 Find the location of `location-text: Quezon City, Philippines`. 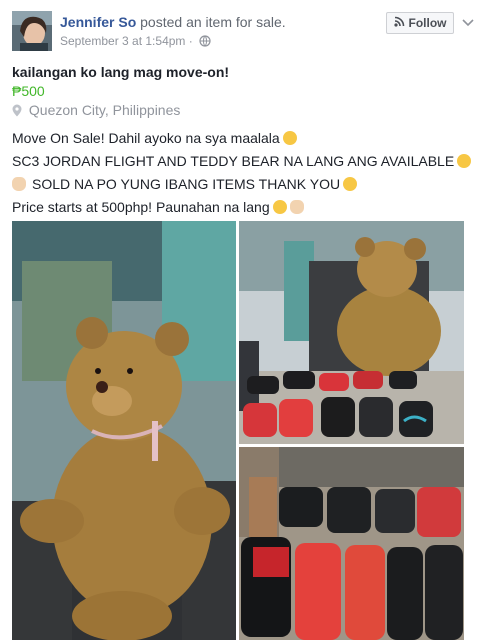

location-text: Quezon City, Philippines is located at coordinates (104, 110).